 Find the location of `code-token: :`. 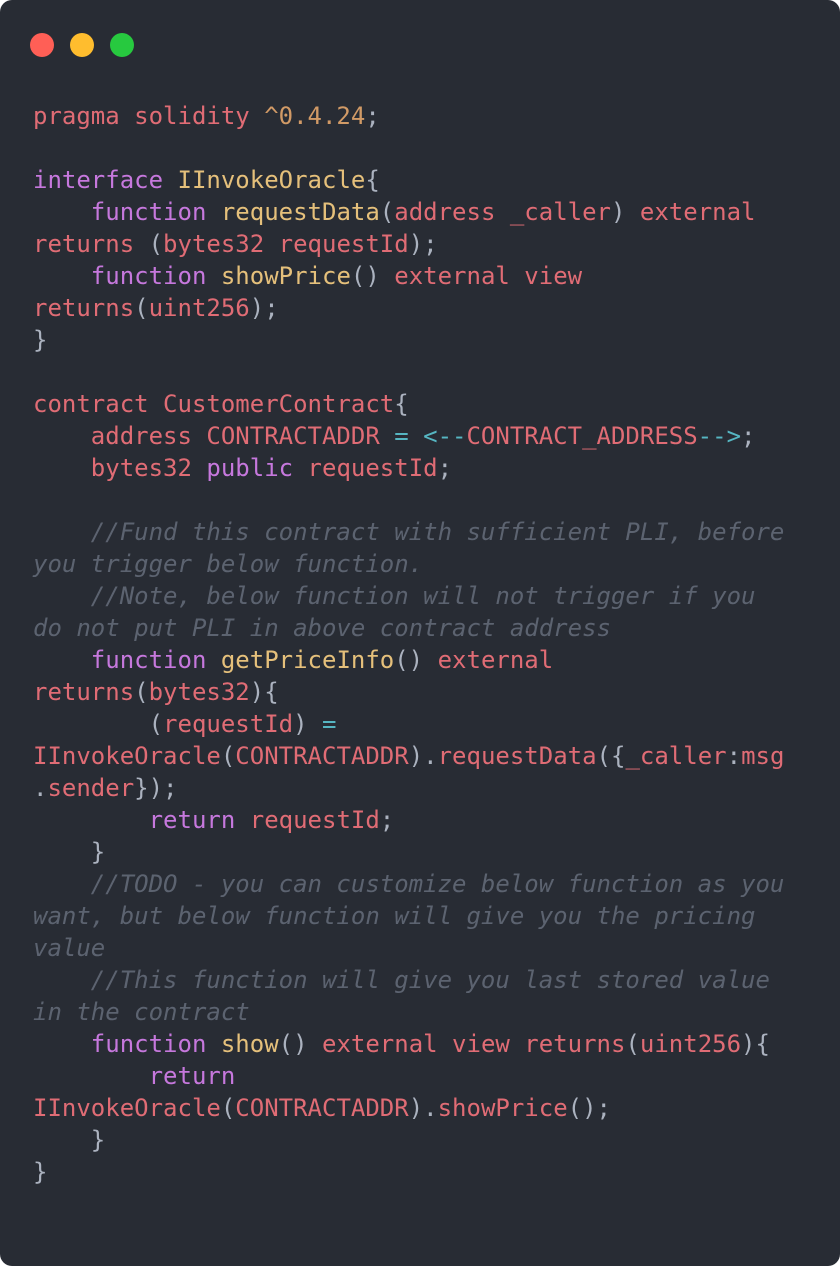

code-token: : is located at coordinates (734, 756).